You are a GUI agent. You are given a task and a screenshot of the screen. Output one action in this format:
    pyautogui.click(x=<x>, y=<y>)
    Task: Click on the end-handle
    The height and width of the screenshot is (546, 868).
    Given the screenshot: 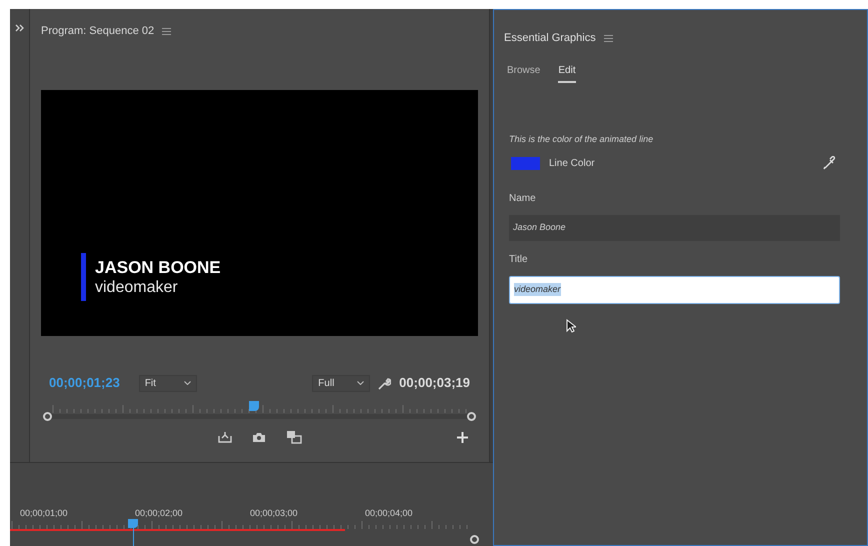 What is the action you would take?
    pyautogui.click(x=474, y=539)
    